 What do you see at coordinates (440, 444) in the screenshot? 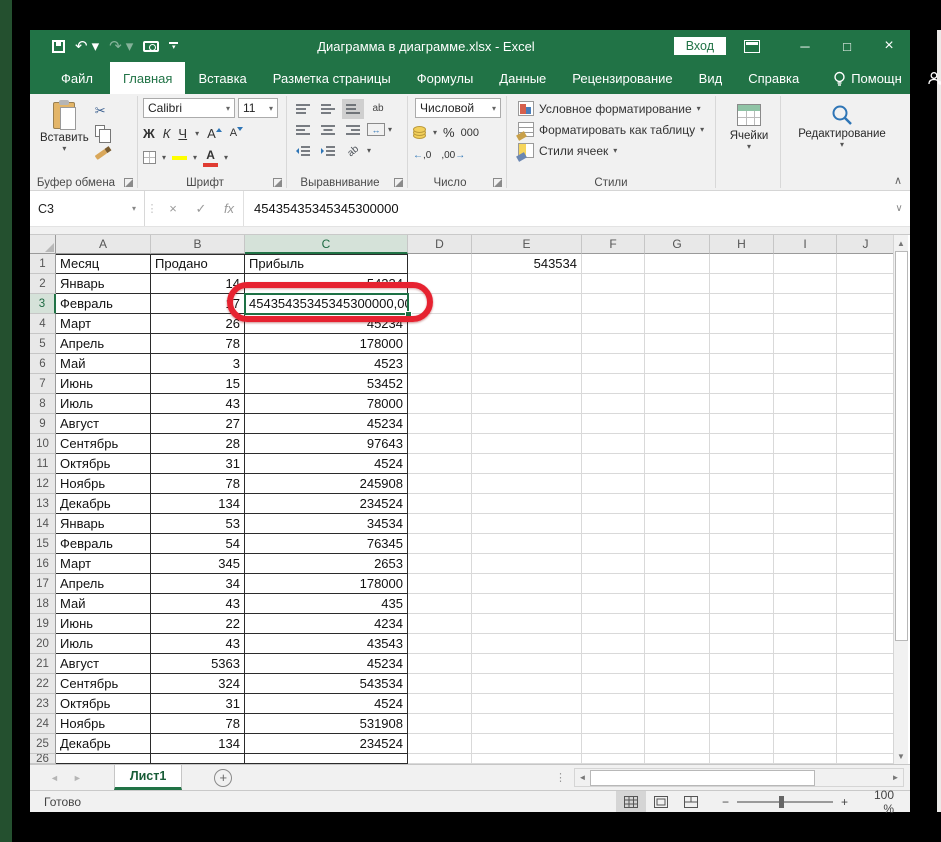
I see `cell-D10` at bounding box center [440, 444].